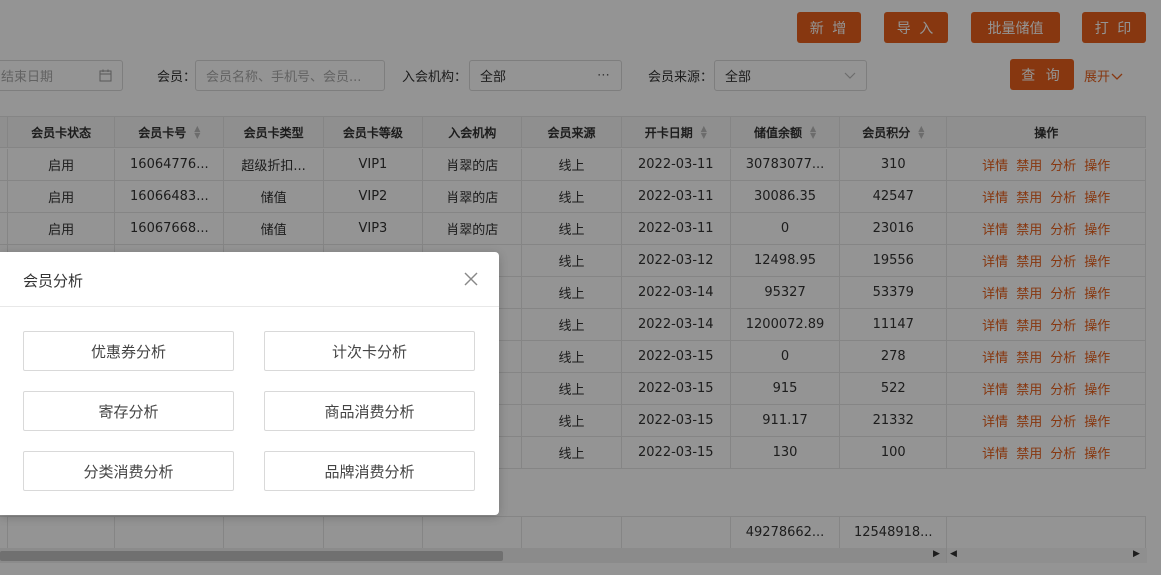 This screenshot has width=1161, height=575. Describe the element at coordinates (53, 281) in the screenshot. I see `modal-title: 会员分析` at that location.